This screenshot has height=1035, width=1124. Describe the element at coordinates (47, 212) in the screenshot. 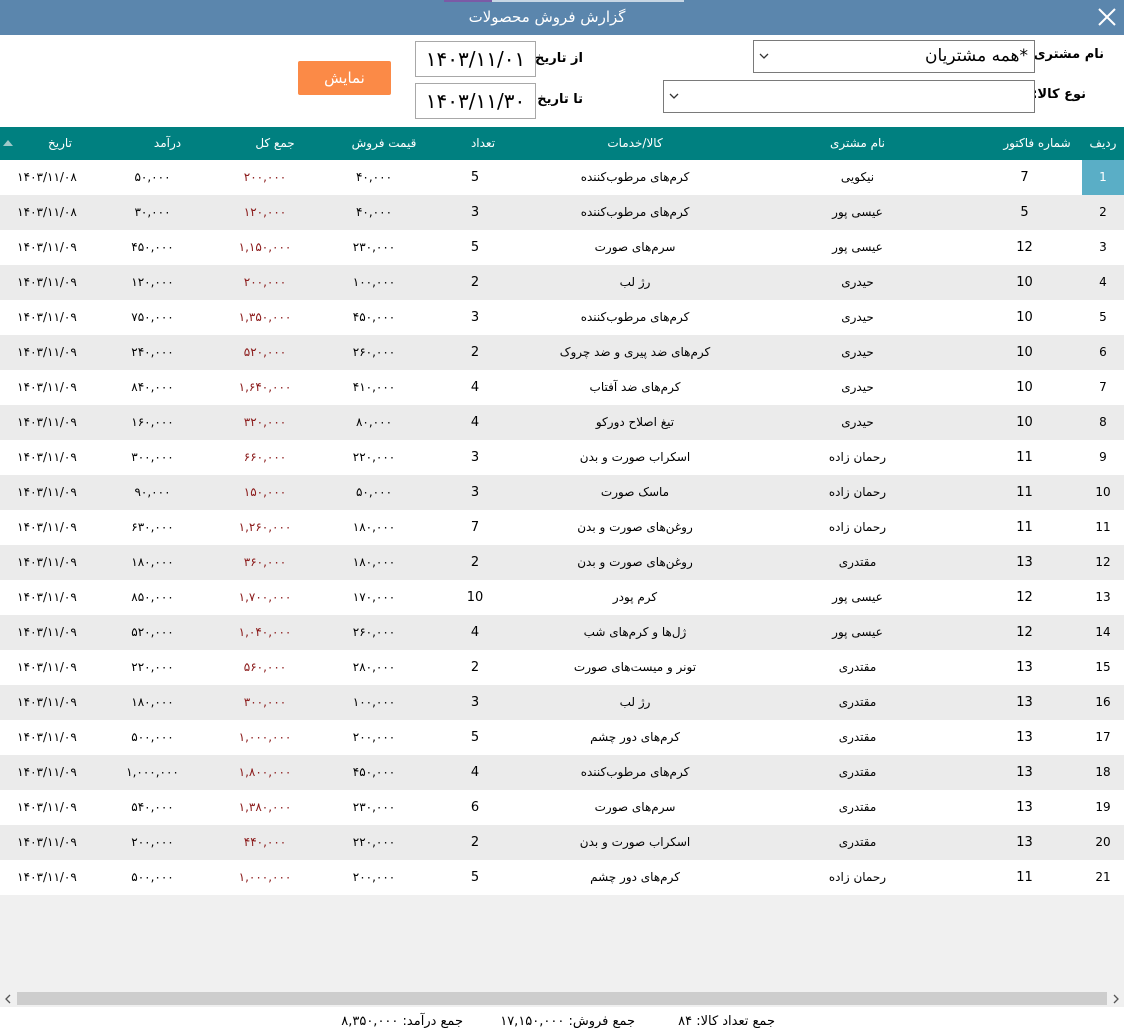

I see `cell-date: ۱۴۰۳/۱۱/۰۸` at that location.